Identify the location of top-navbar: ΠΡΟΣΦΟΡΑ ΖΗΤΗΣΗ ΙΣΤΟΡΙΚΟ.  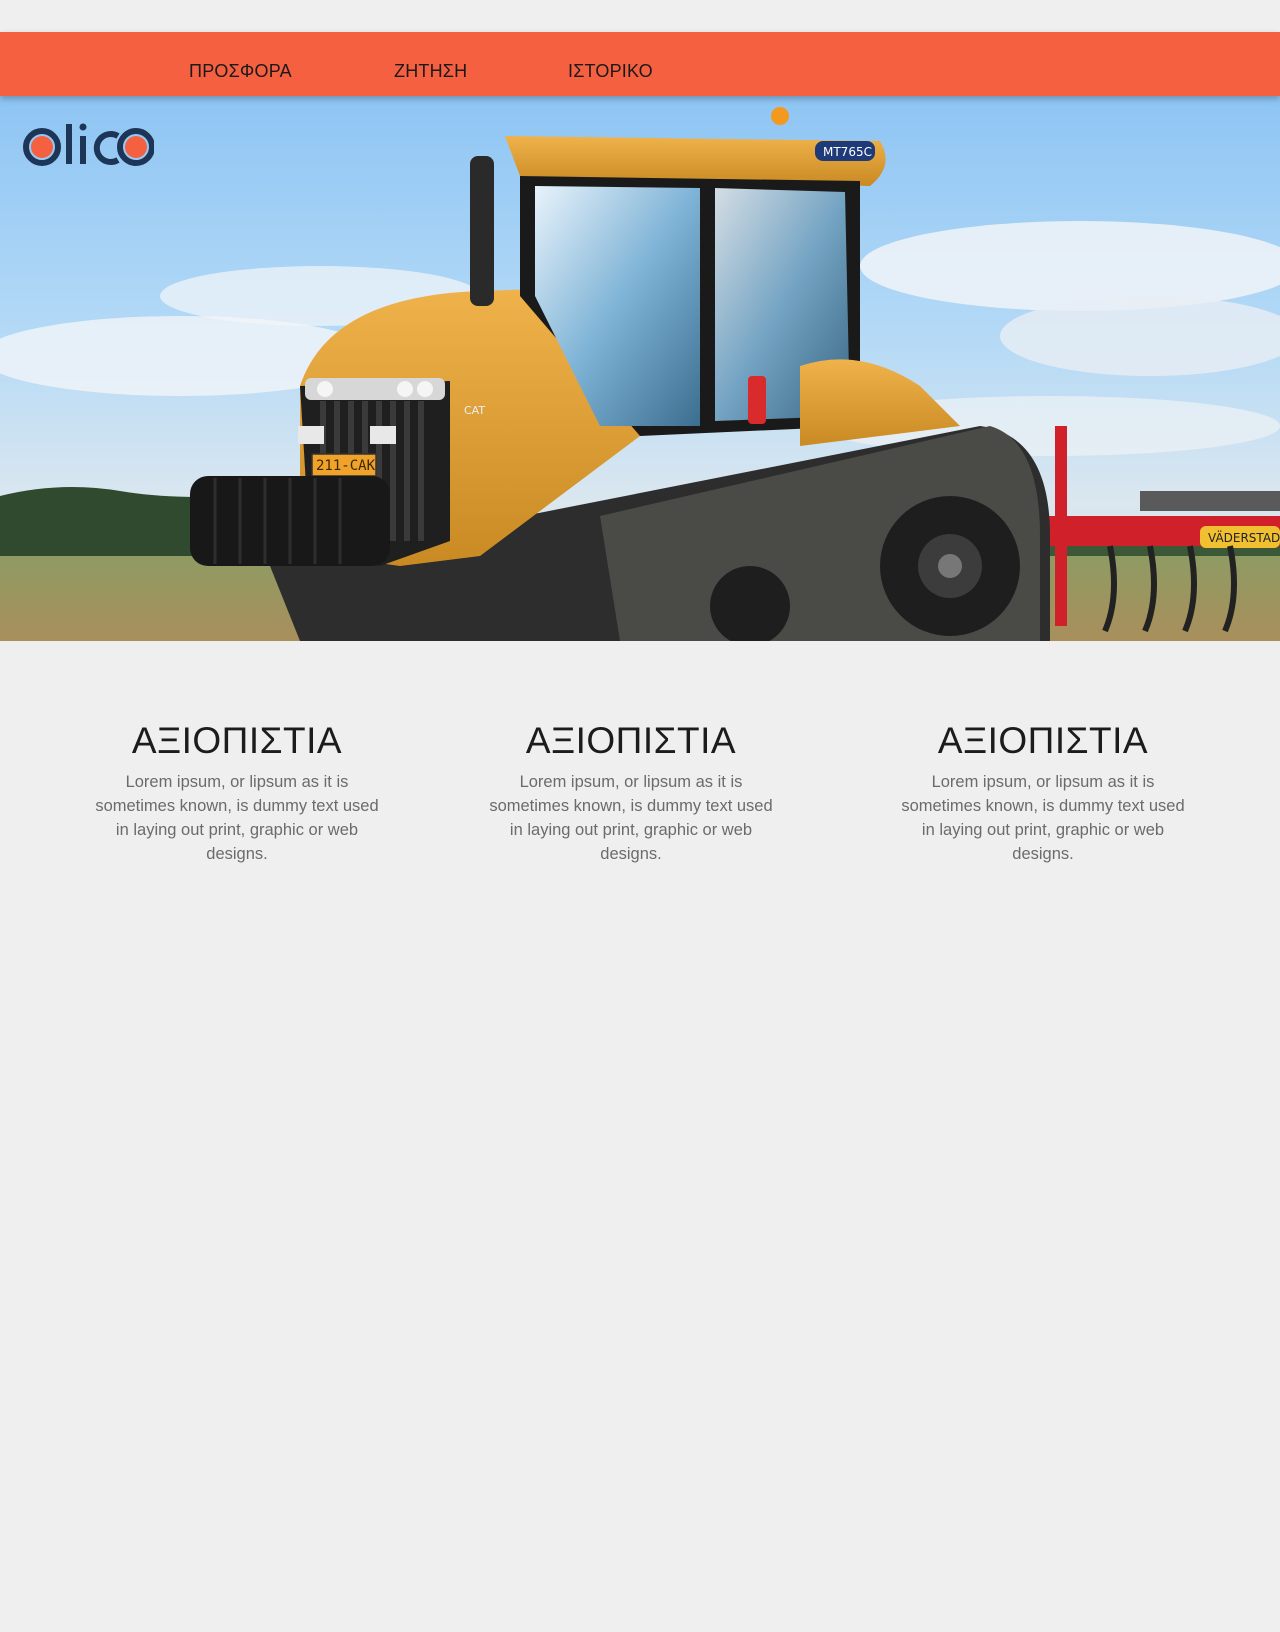
(640, 64).